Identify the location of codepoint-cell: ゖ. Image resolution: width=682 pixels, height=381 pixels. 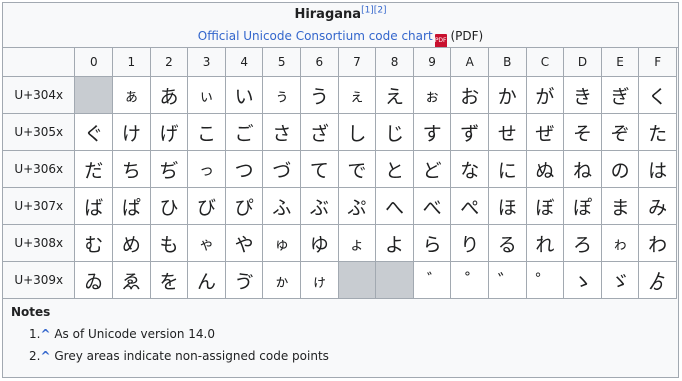
(319, 280).